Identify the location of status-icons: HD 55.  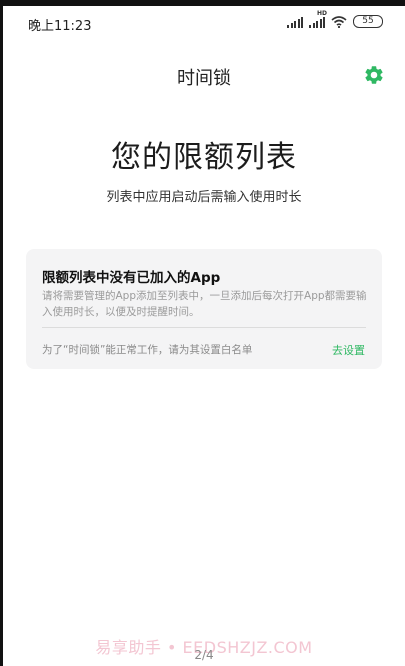
(335, 19).